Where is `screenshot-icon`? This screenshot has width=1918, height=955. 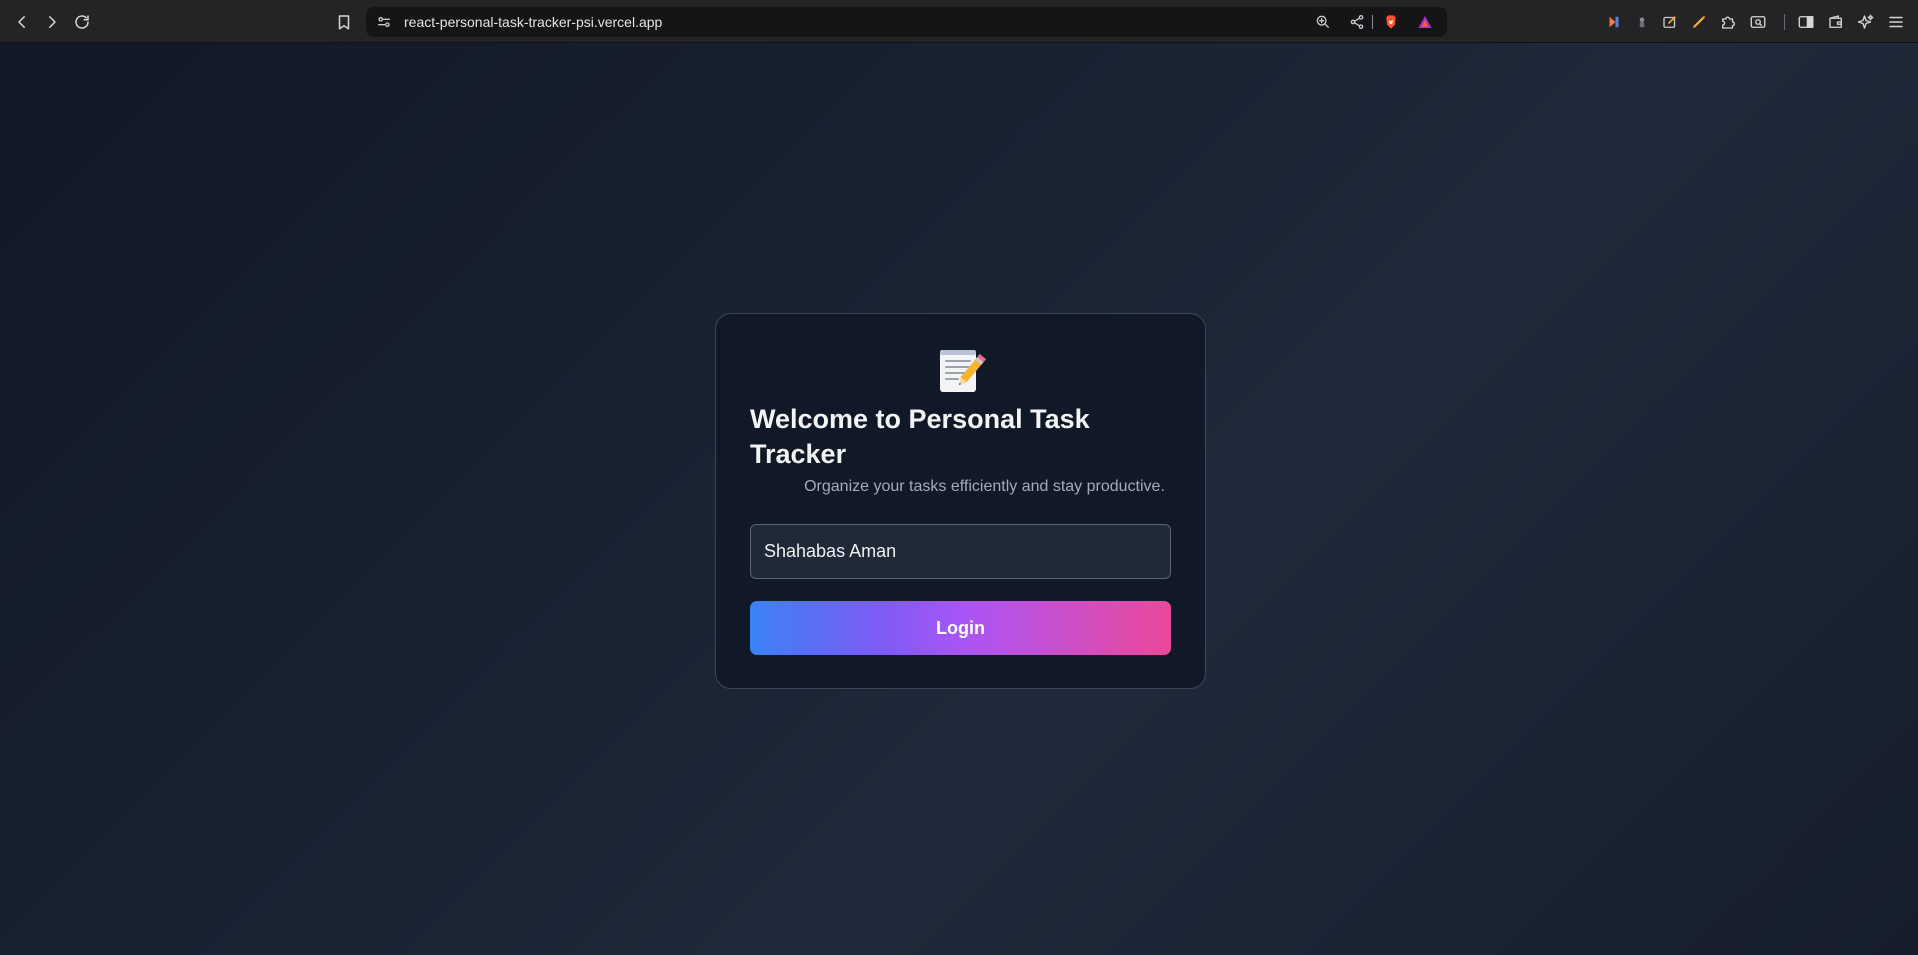 screenshot-icon is located at coordinates (1758, 22).